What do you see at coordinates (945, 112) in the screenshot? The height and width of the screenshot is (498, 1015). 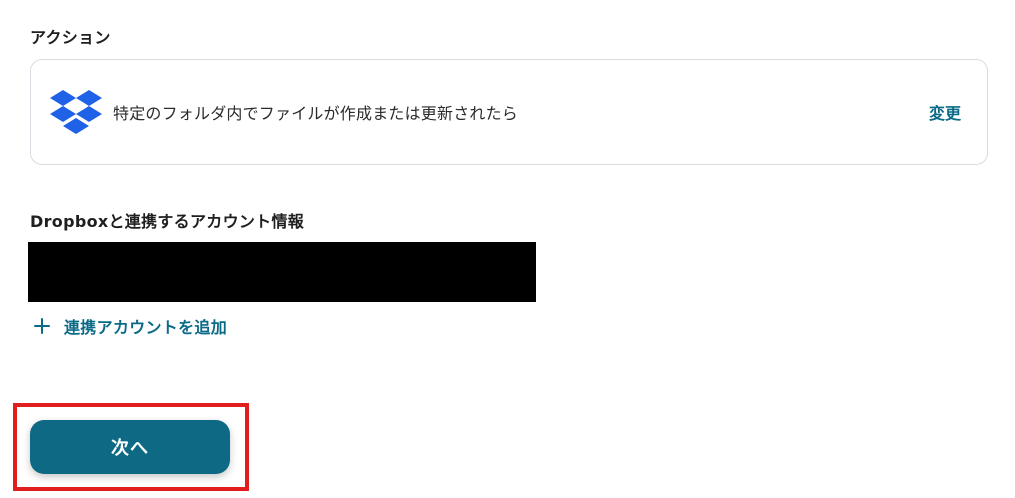 I see `change-button: 変更` at bounding box center [945, 112].